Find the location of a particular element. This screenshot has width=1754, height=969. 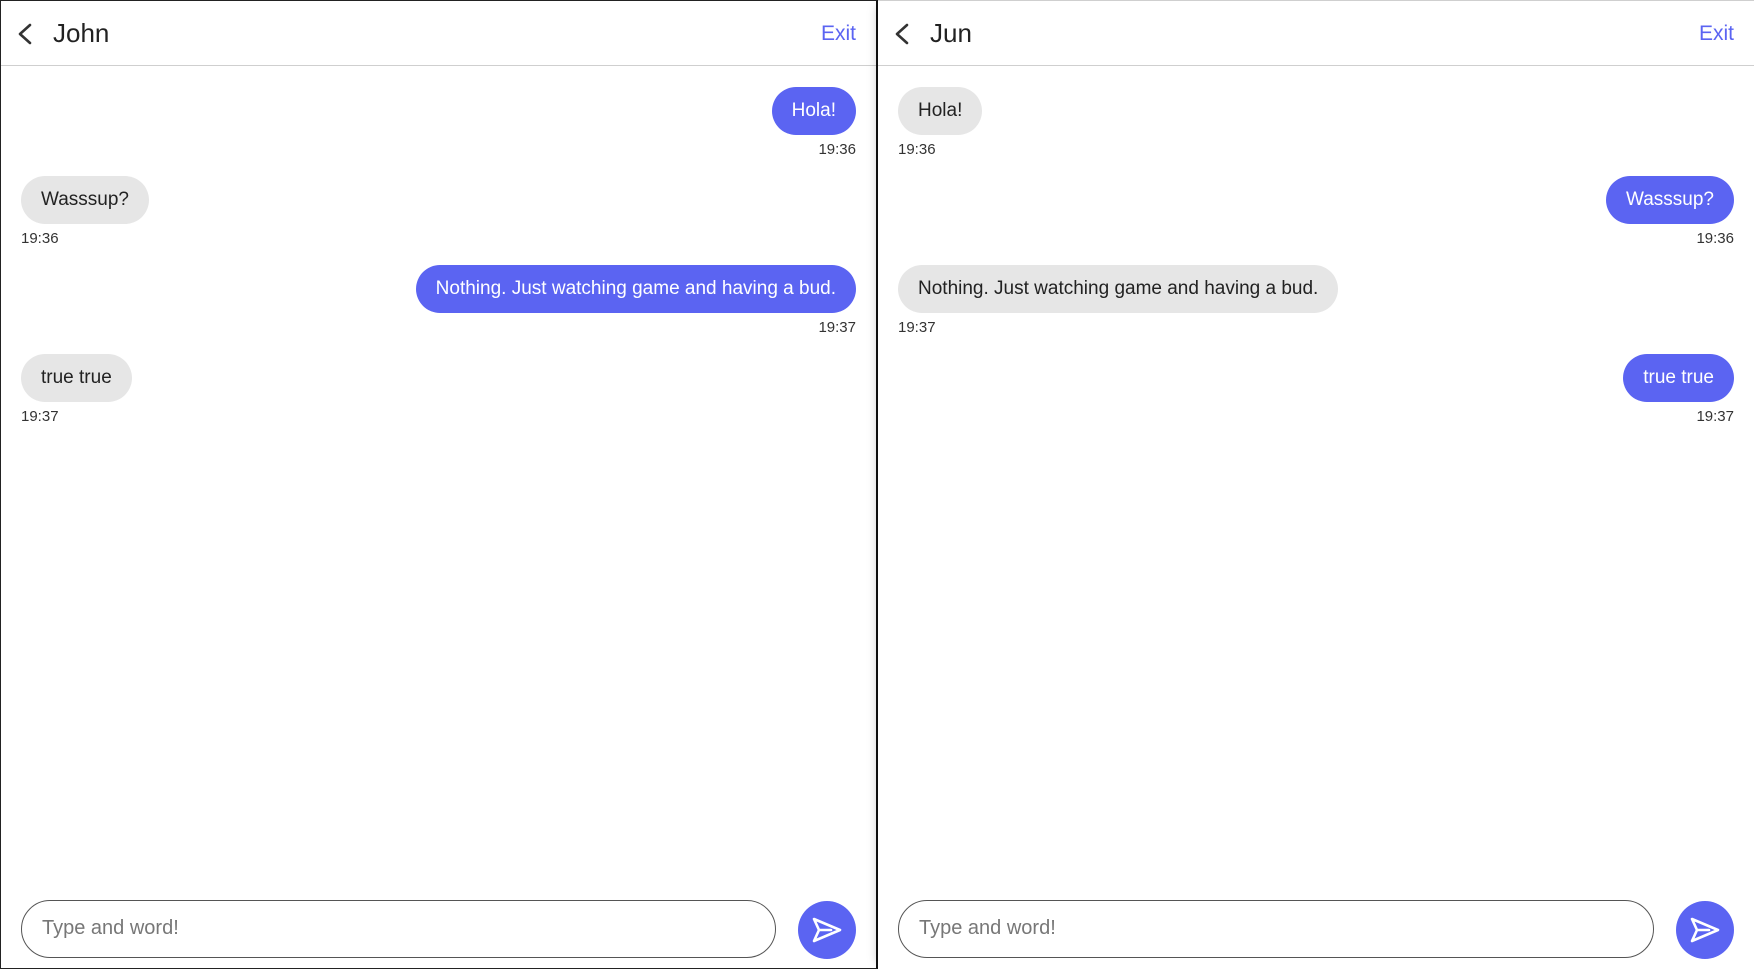

chat-header: John Exit is located at coordinates (438, 33).